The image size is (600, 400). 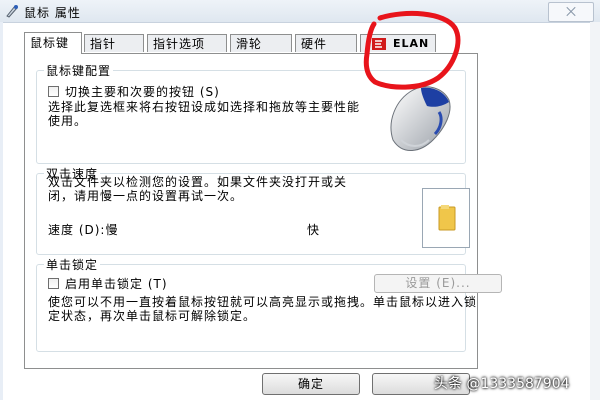 What do you see at coordinates (72, 264) in the screenshot?
I see `click-lock-legend: 单击锁定` at bounding box center [72, 264].